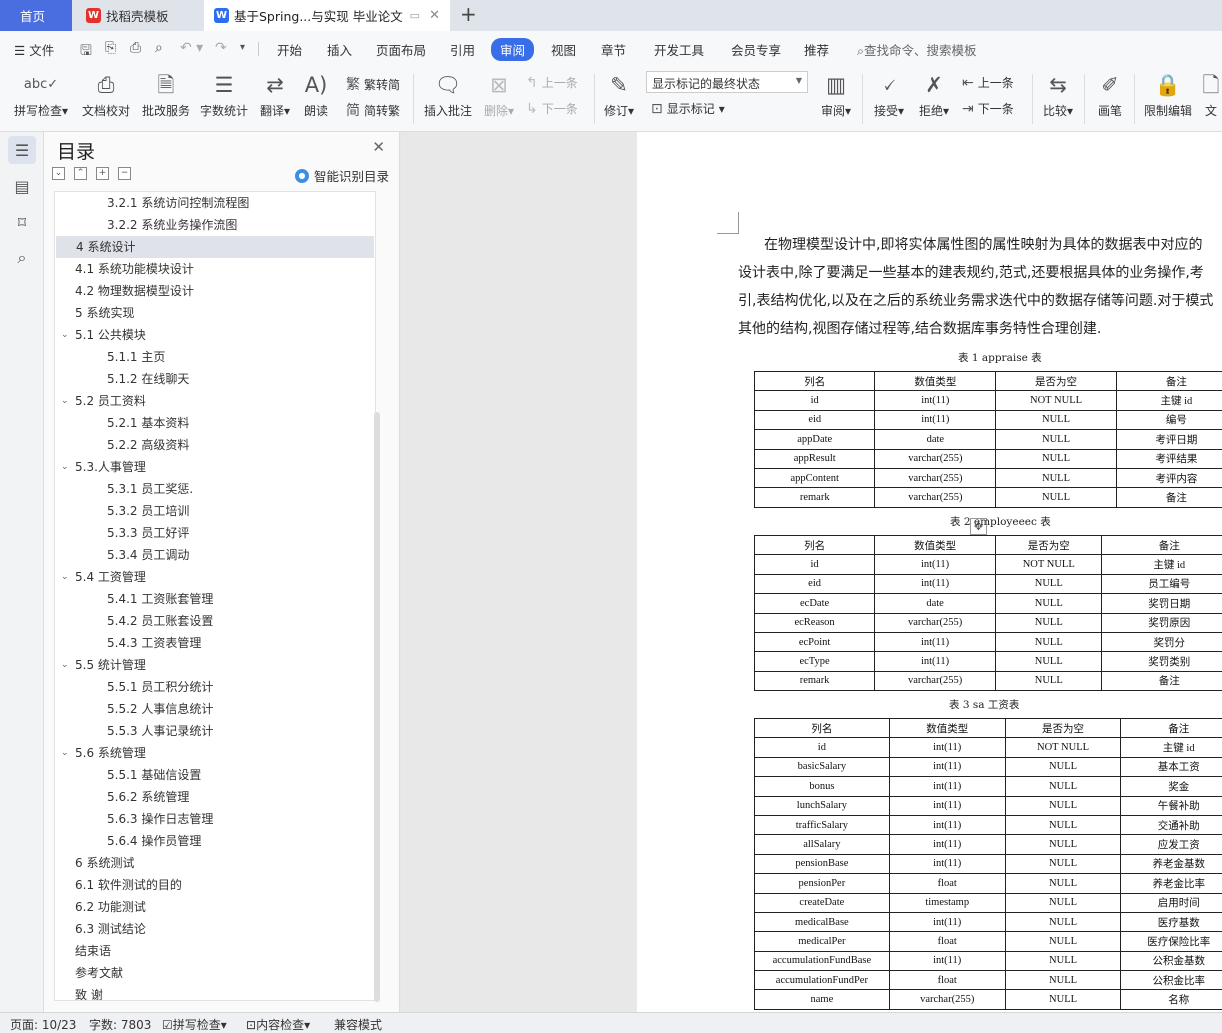  I want to click on toc-item: 5.1.2 在线聊天, so click(215, 379).